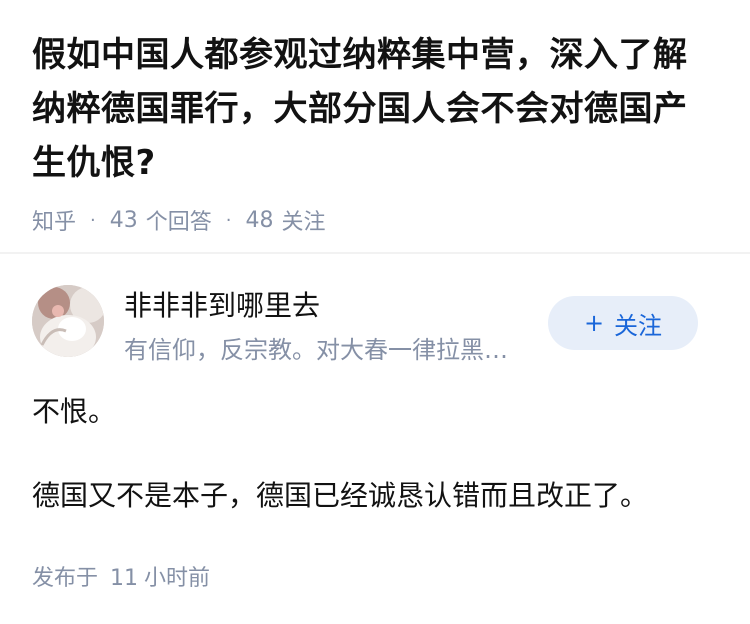 The height and width of the screenshot is (624, 750). Describe the element at coordinates (375, 220) in the screenshot. I see `question-meta: 知乎 · 43 个回答 · 48 关注` at that location.